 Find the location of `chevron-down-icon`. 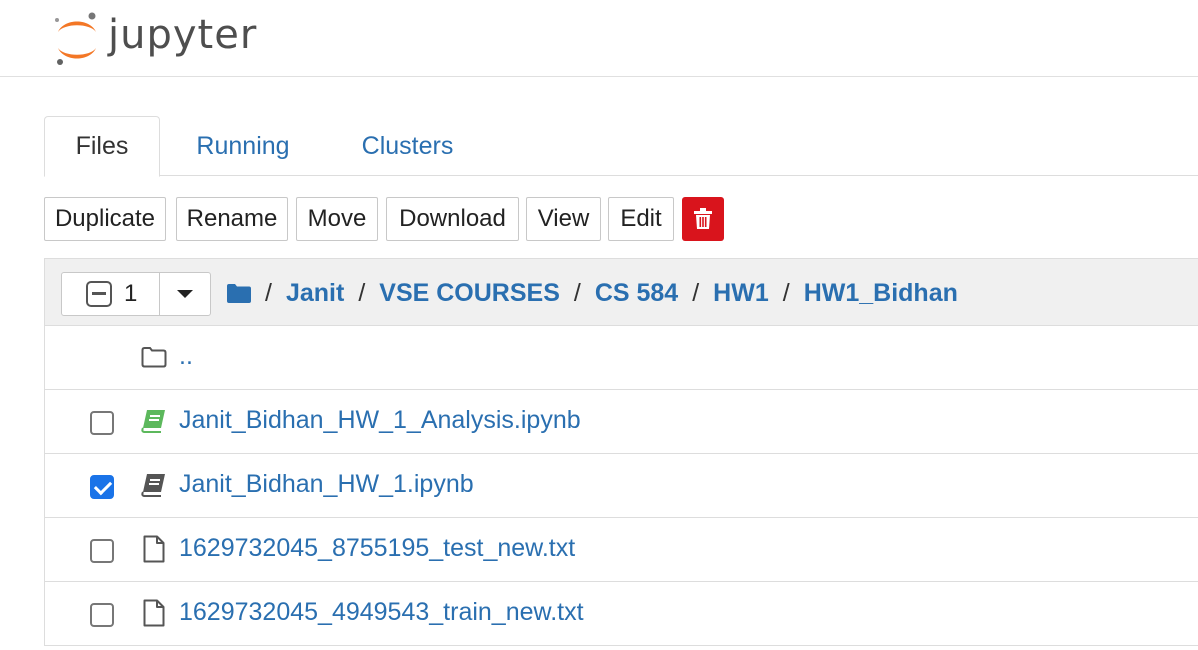

chevron-down-icon is located at coordinates (185, 294).